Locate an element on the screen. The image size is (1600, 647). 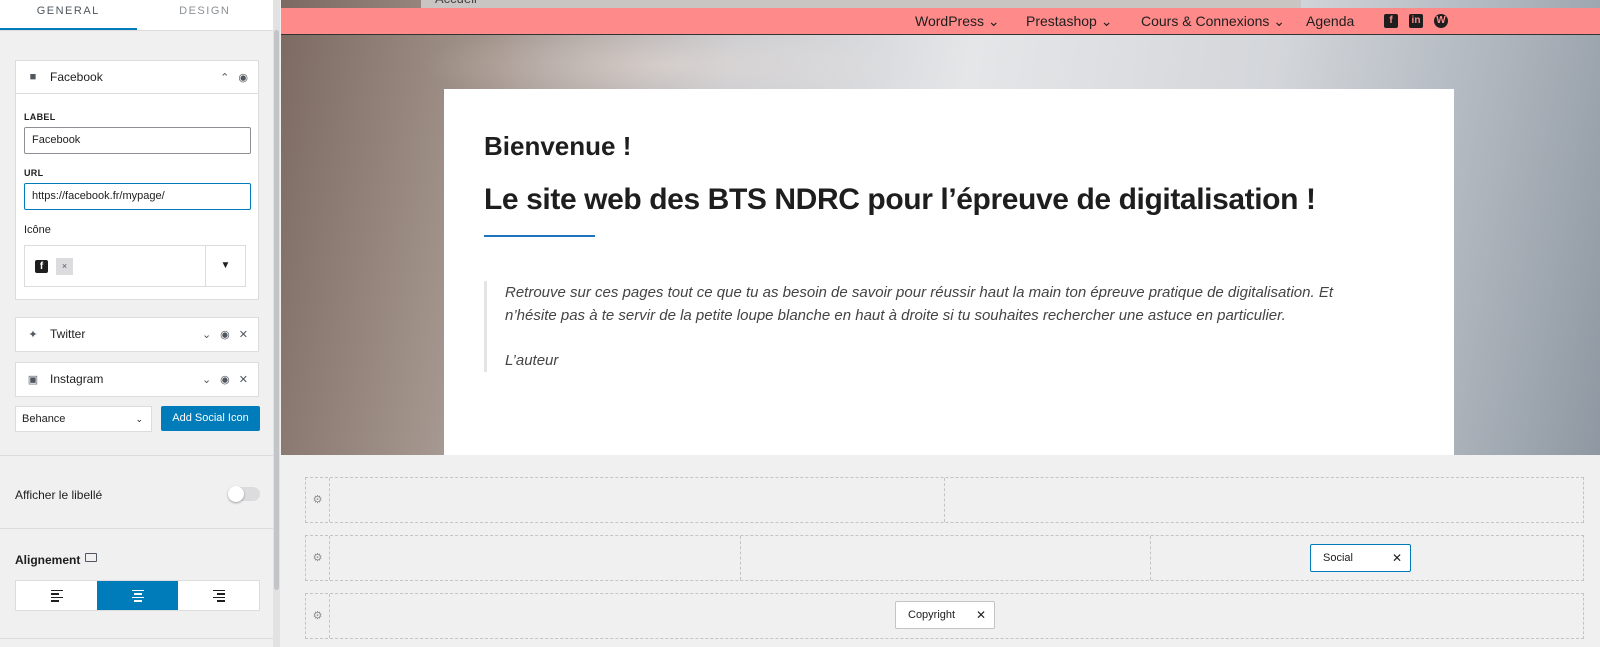
panel-tabs: GENERAL DESIGN is located at coordinates (136, 15).